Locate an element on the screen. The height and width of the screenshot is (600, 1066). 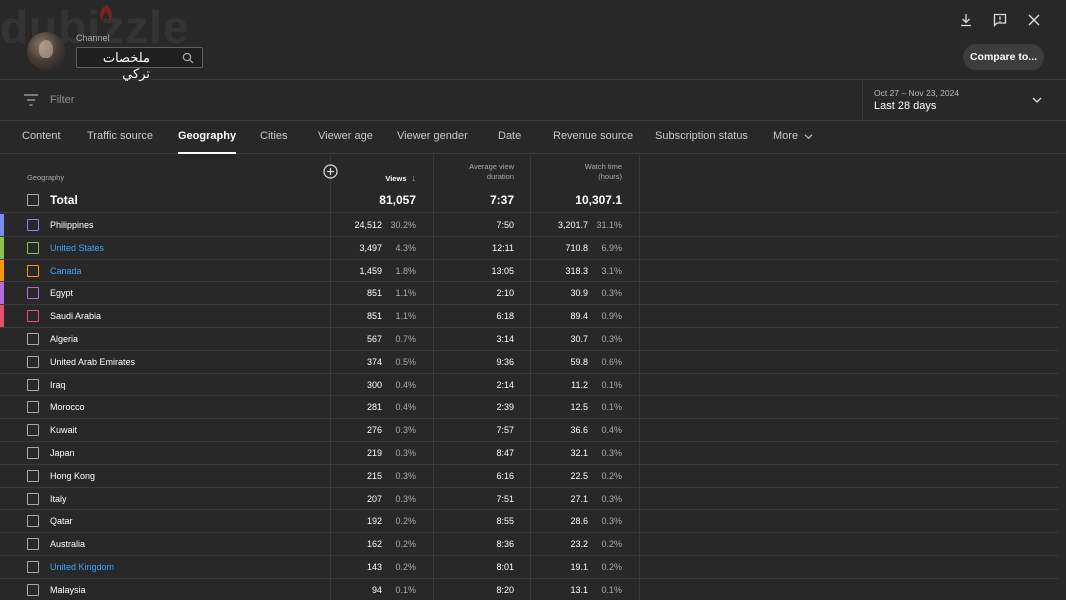
table-row: Qatar 192 0.2% 8:55 28.6 0.3% is located at coordinates (529, 522).